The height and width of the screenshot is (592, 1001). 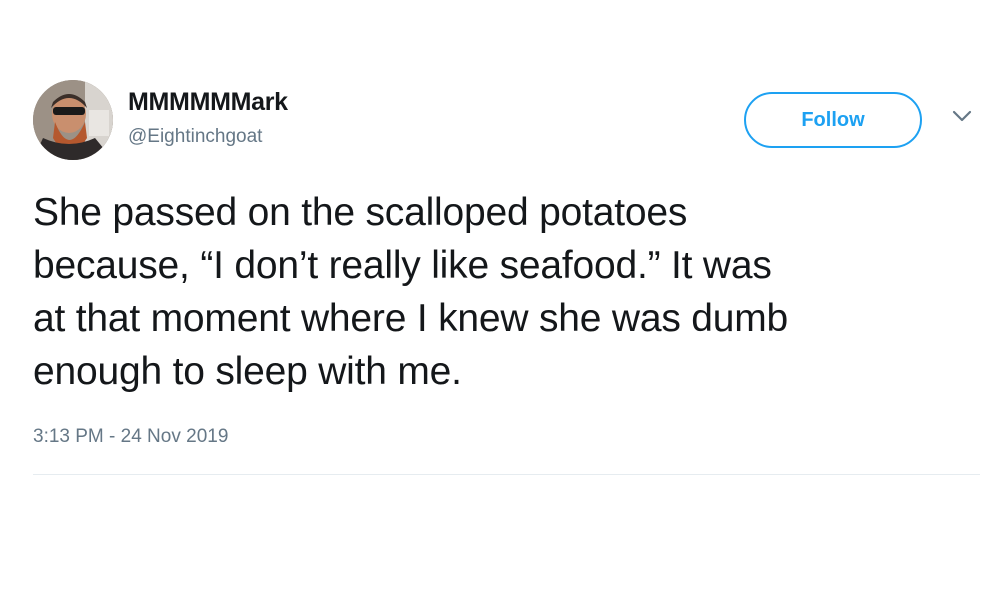 I want to click on follow-button: Follow, so click(x=833, y=120).